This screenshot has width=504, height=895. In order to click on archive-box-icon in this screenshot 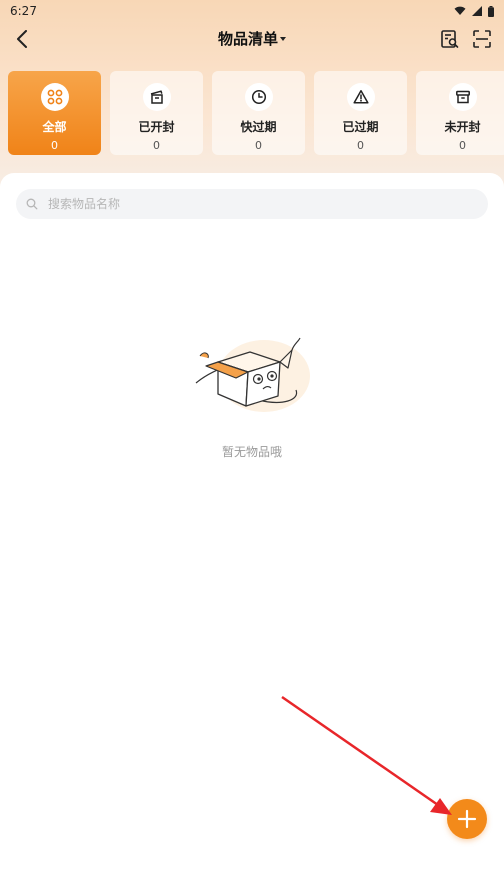, I will do `click(462, 97)`.